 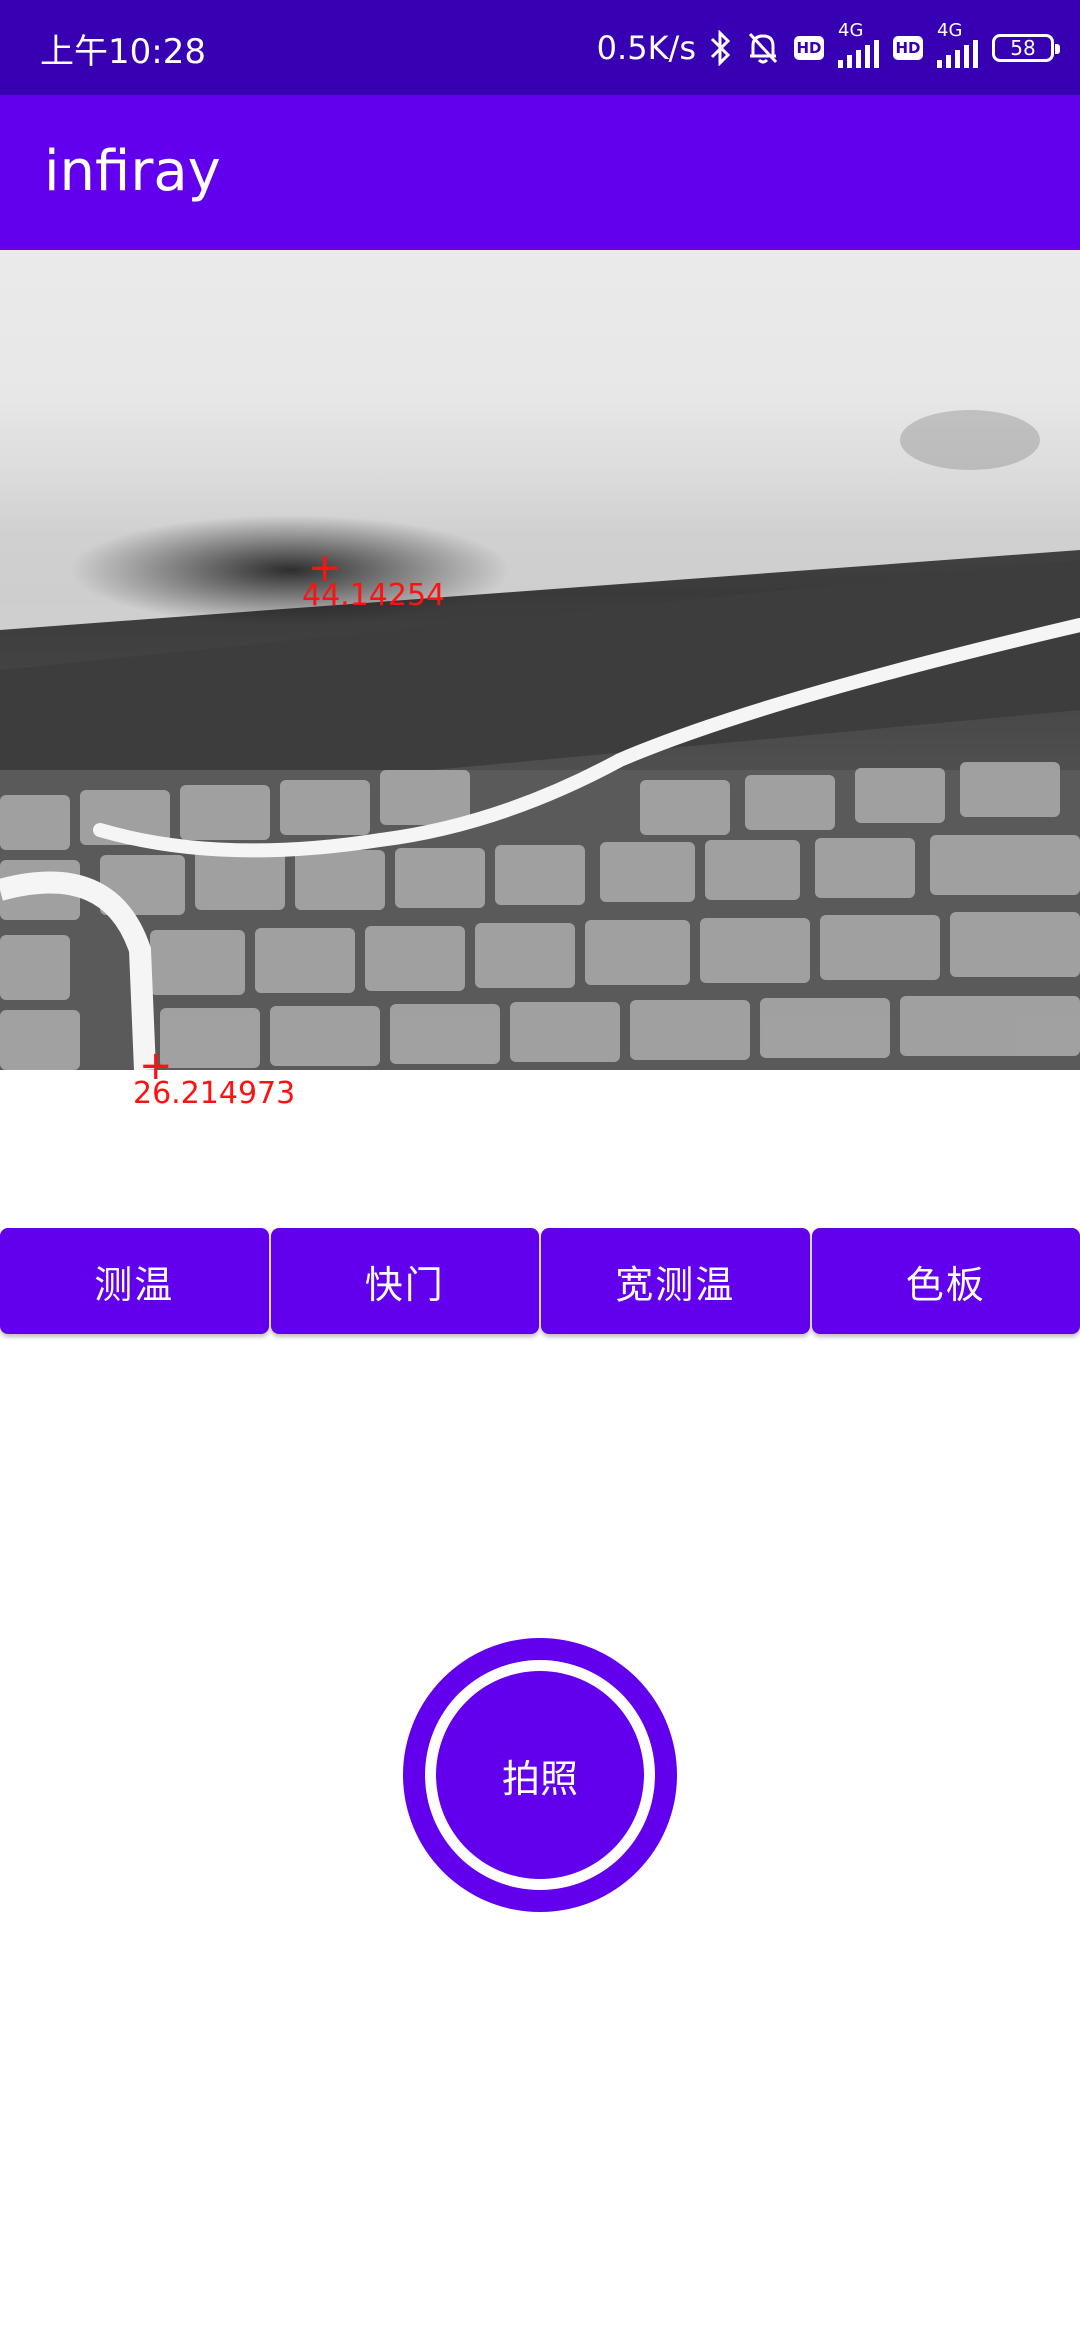 I want to click on temperature-label: 26.214973, so click(x=214, y=1093).